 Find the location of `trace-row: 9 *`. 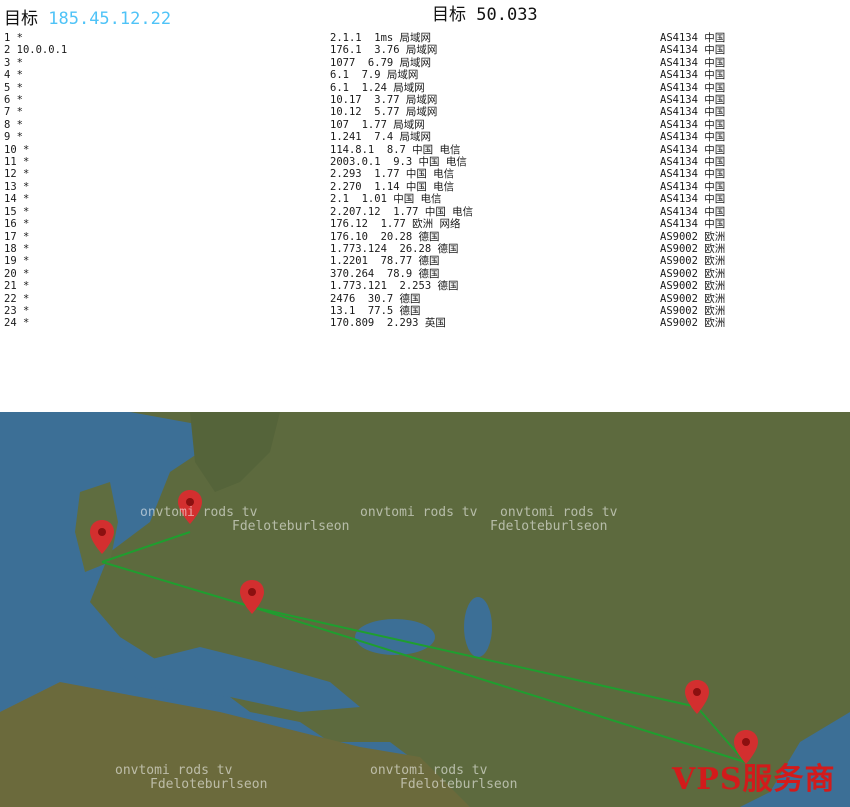

trace-row: 9 * is located at coordinates (13, 137).